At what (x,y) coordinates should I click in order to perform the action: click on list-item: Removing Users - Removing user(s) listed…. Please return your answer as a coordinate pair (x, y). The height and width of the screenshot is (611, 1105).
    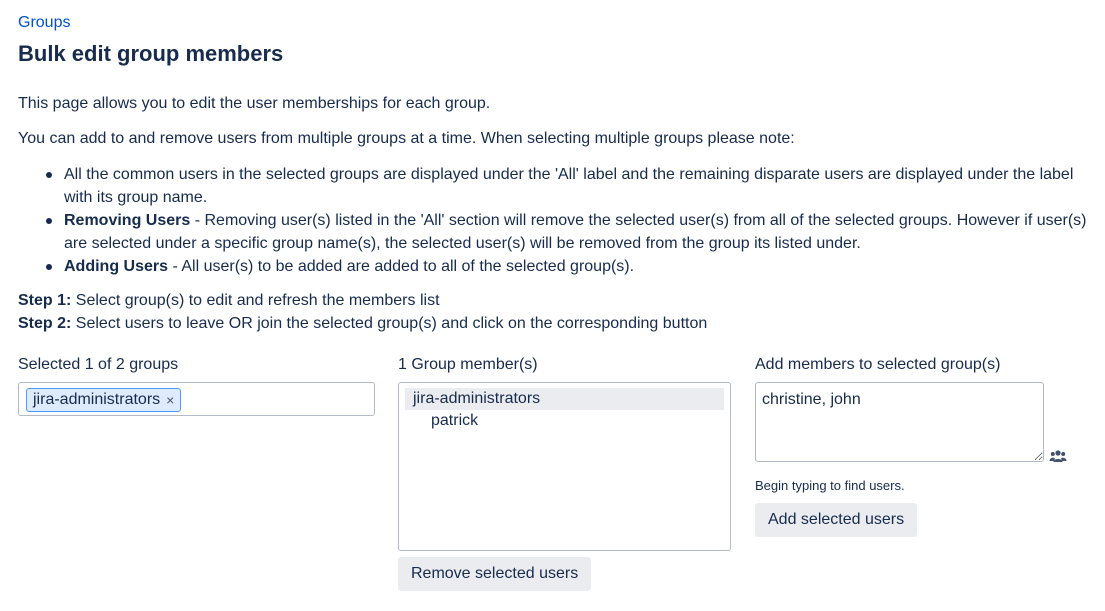
    Looking at the image, I should click on (555, 232).